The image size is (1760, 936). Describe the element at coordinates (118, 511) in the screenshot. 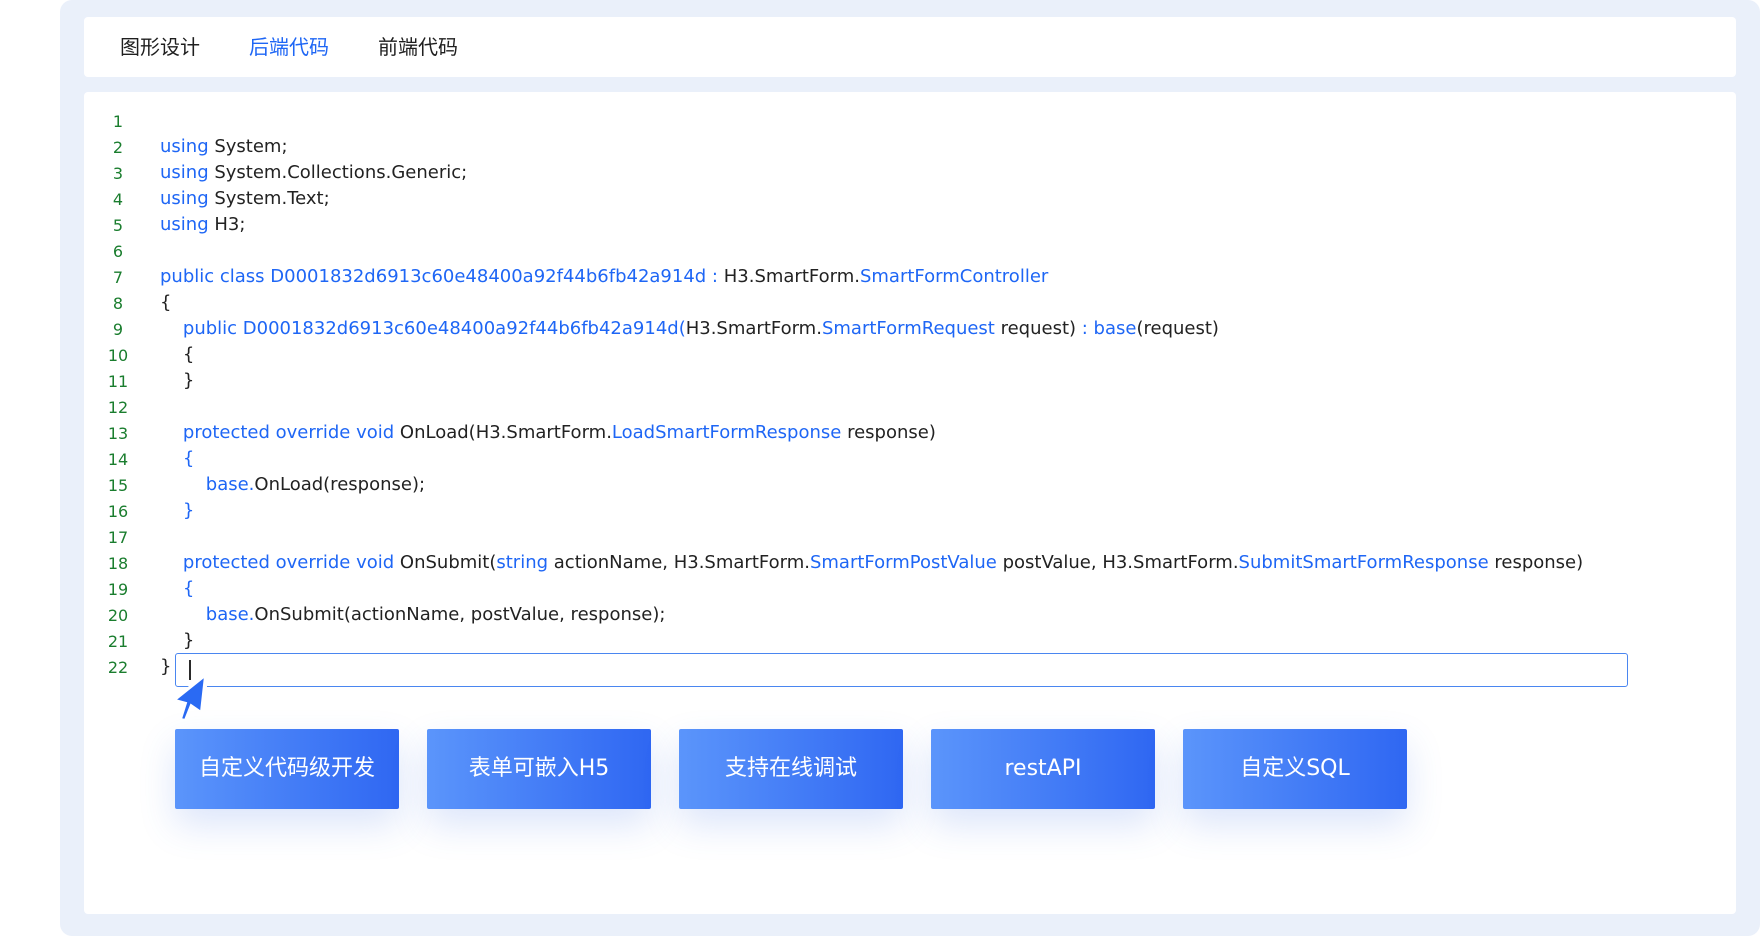

I see `line-number: 16` at that location.